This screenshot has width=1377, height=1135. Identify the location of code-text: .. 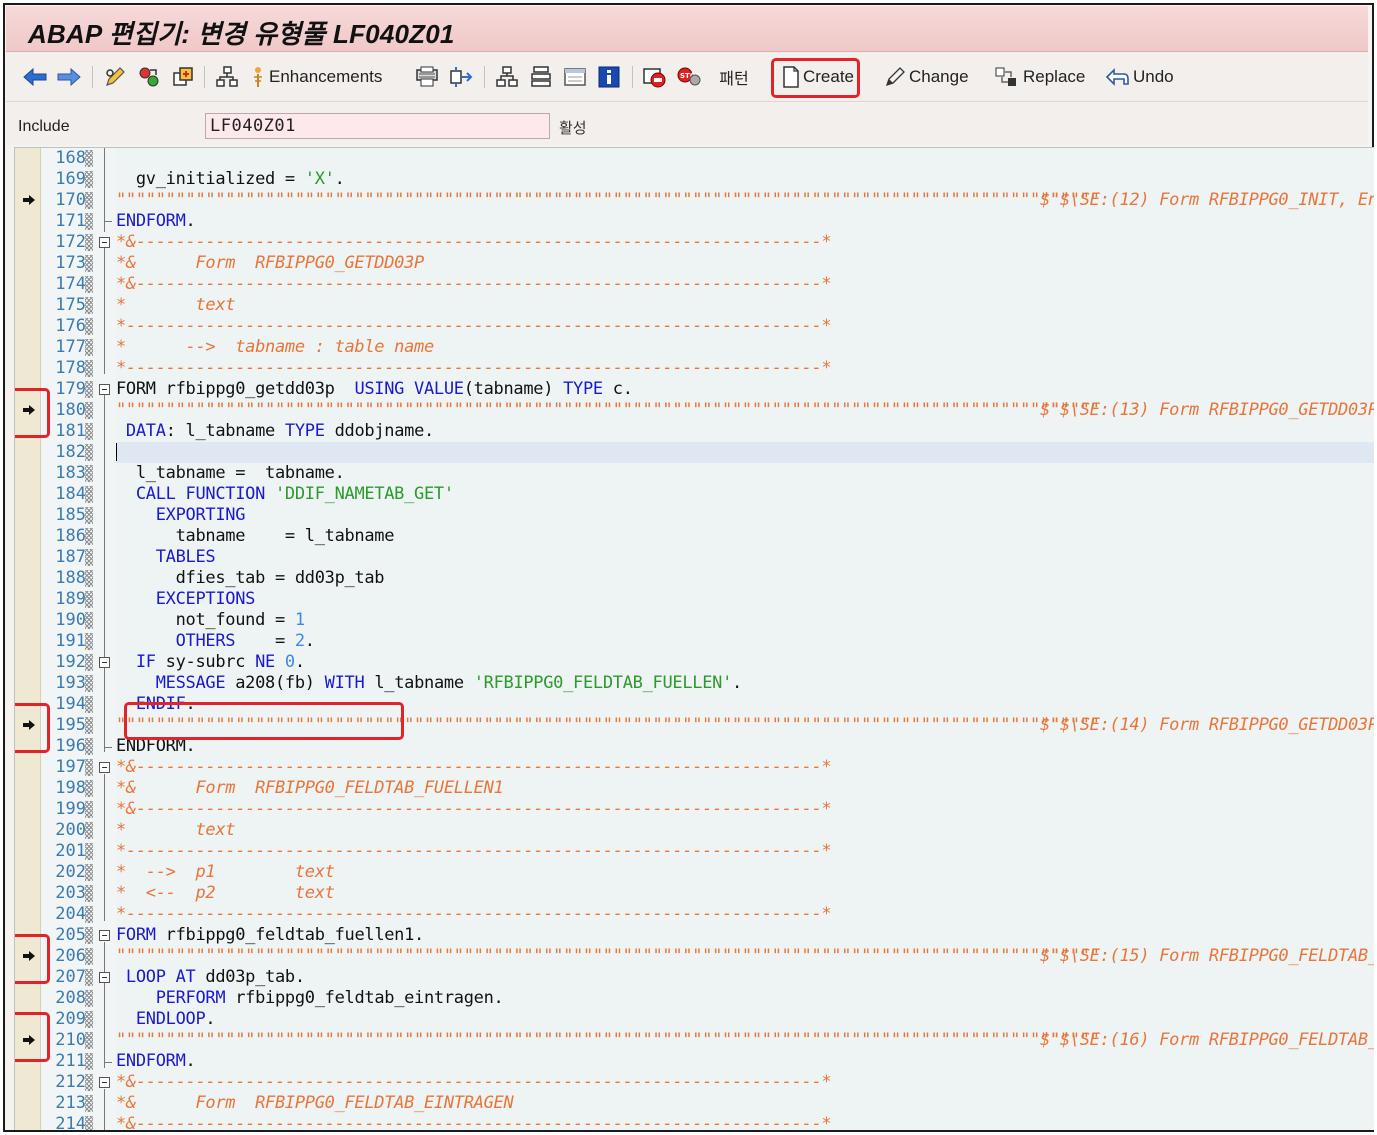
(339, 179).